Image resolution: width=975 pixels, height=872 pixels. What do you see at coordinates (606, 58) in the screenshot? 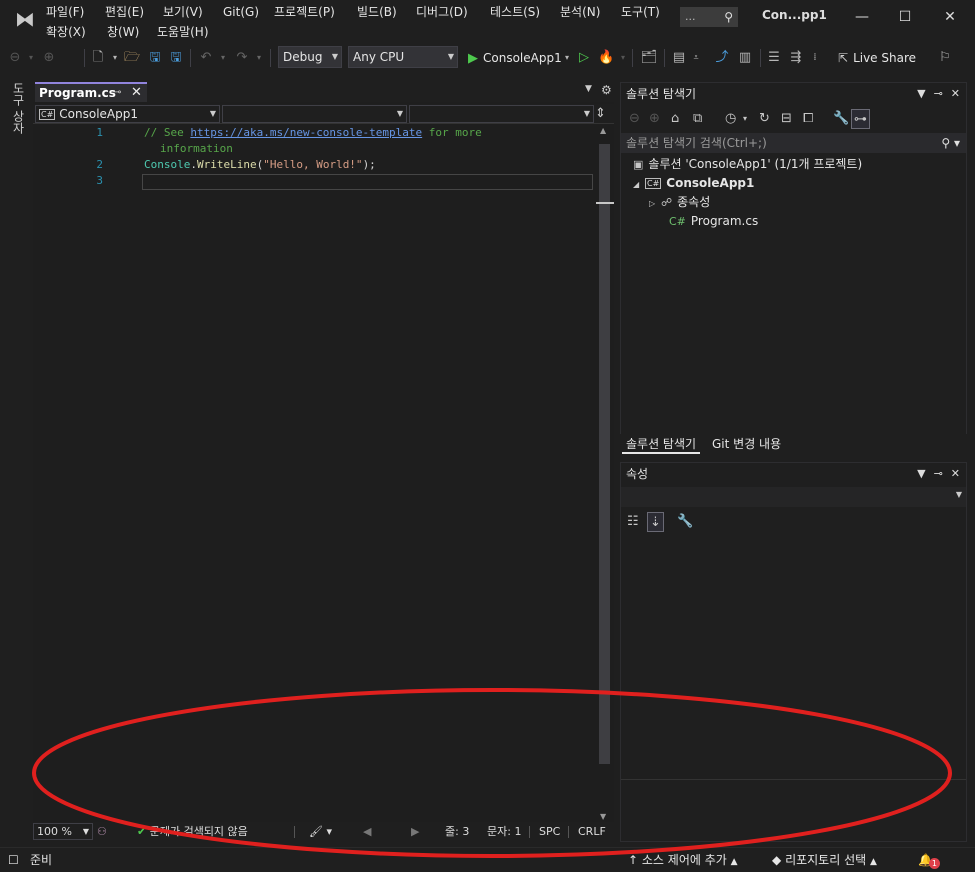
I see `hot-reload-icon: 🔥` at bounding box center [606, 58].